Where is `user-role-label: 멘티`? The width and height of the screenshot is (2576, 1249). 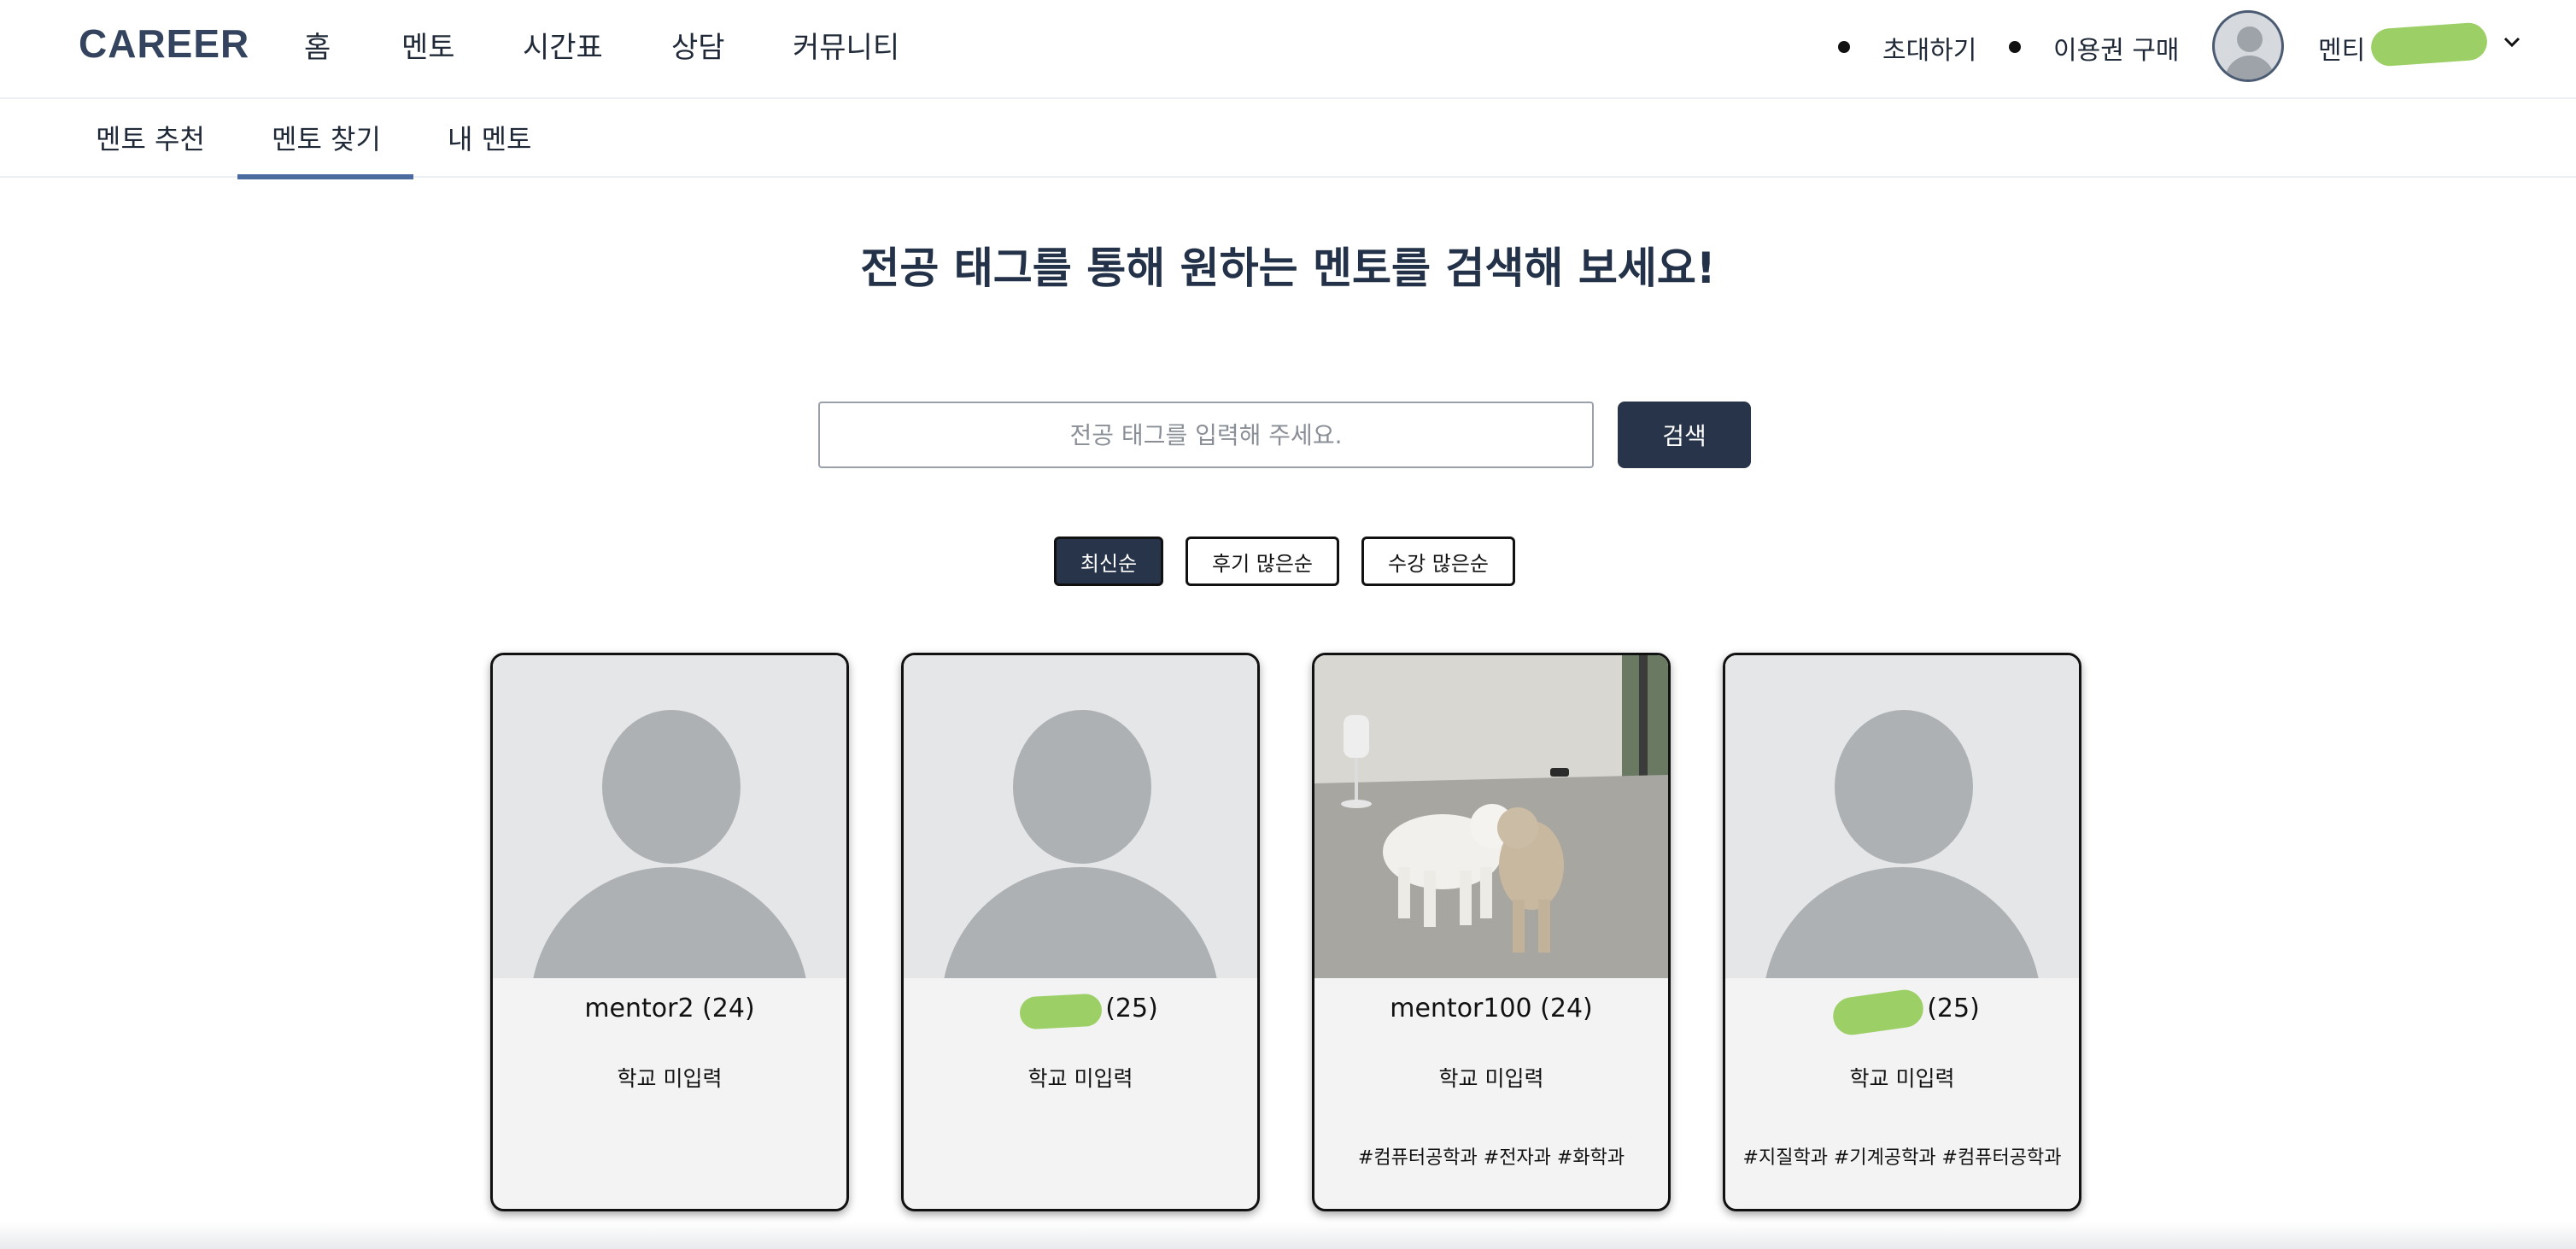
user-role-label: 멘티 is located at coordinates (2341, 48).